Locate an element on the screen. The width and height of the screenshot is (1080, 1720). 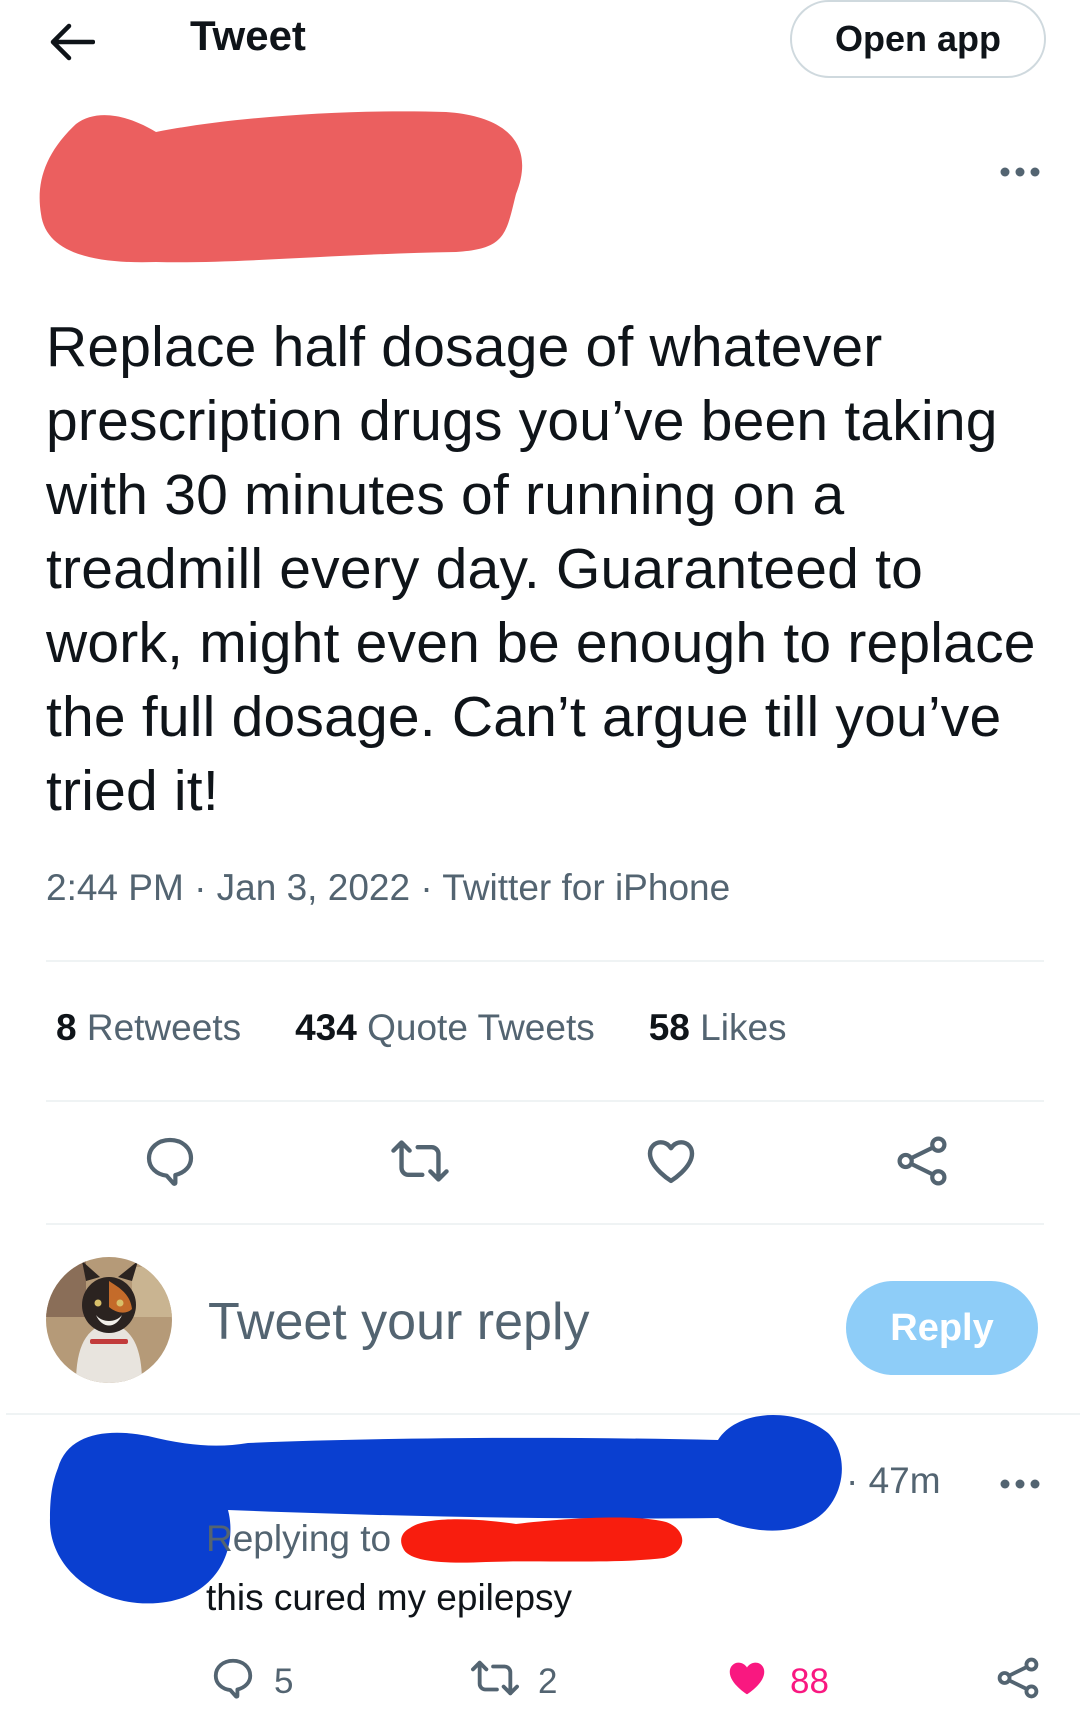
reply-like-action: 88 is located at coordinates (775, 1682).